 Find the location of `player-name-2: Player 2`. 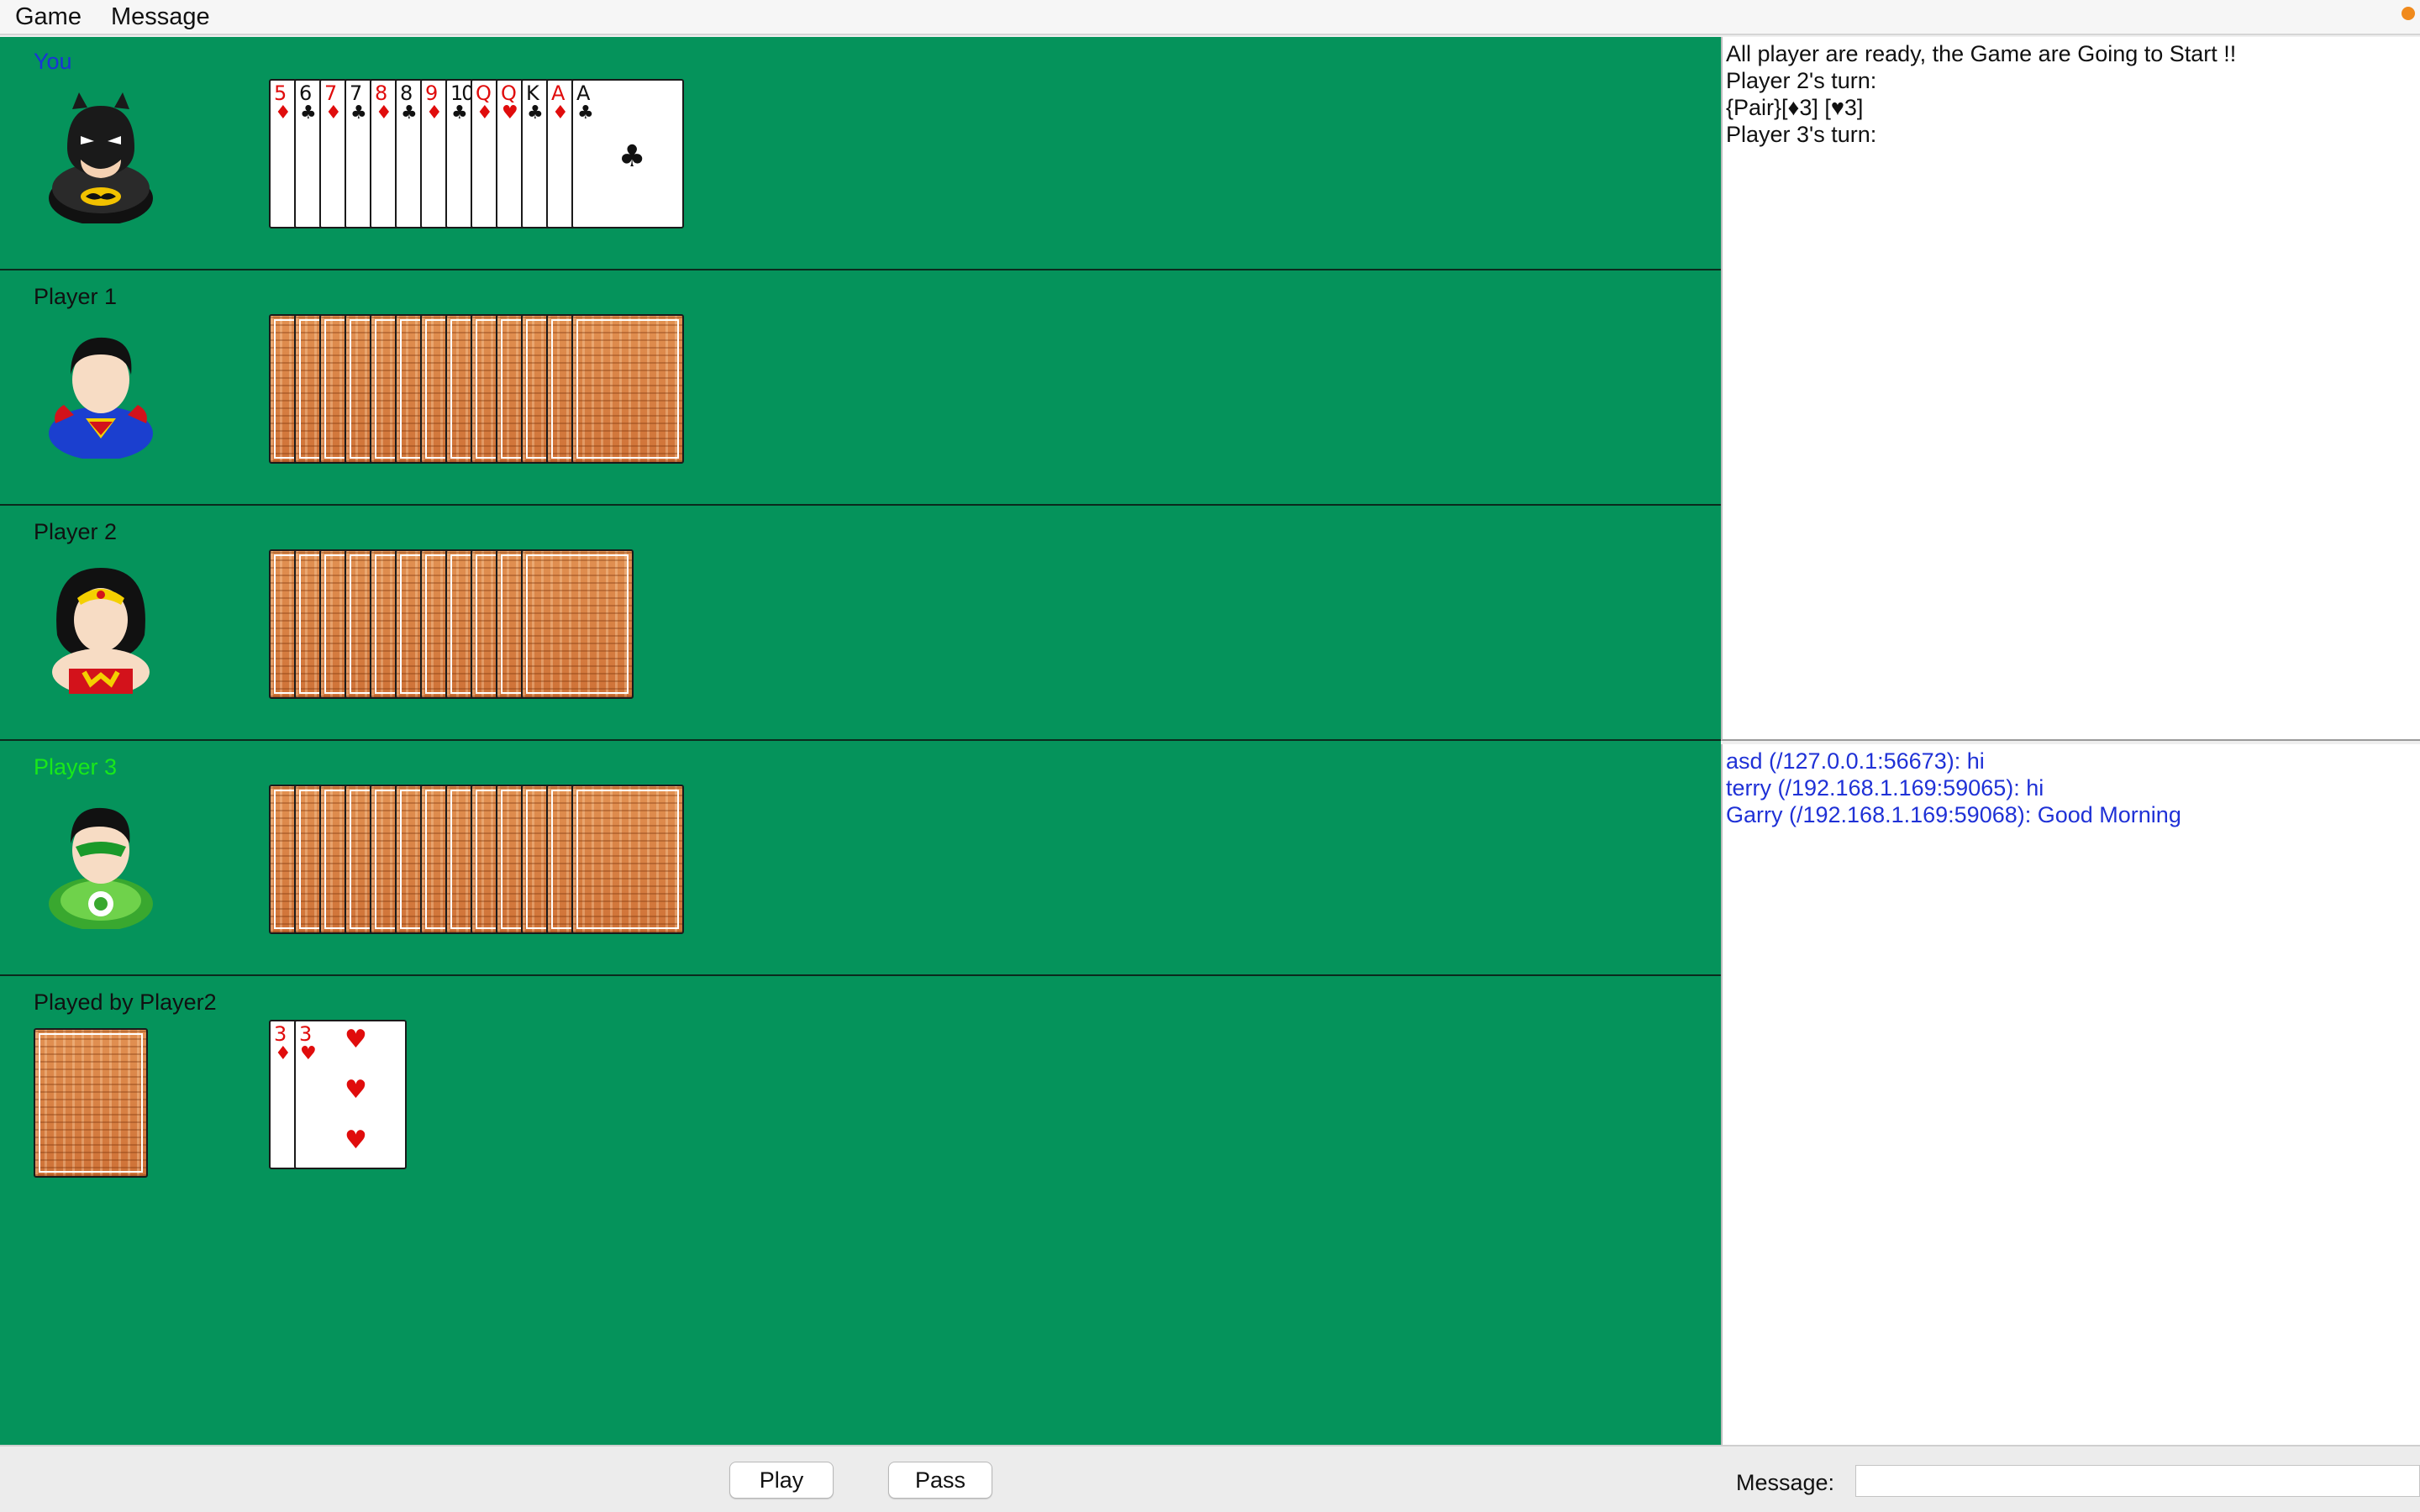

player-name-2: Player 2 is located at coordinates (76, 531).